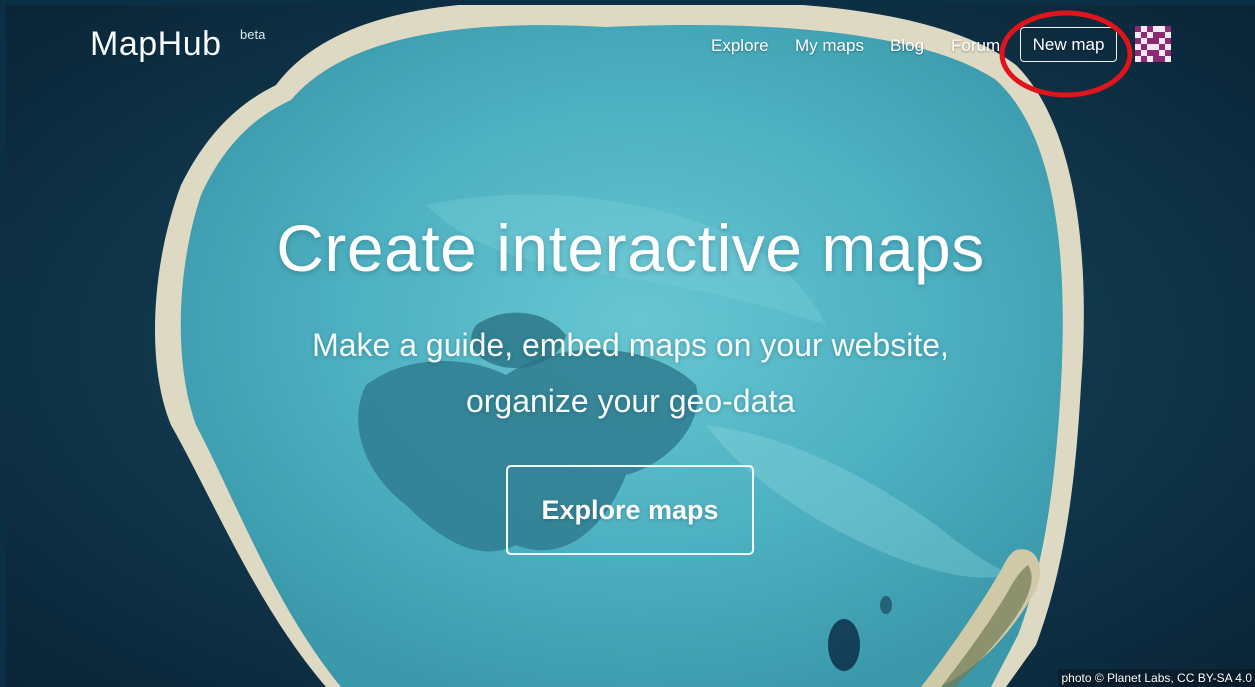  Describe the element at coordinates (975, 46) in the screenshot. I see `nav-forum: Forum` at that location.